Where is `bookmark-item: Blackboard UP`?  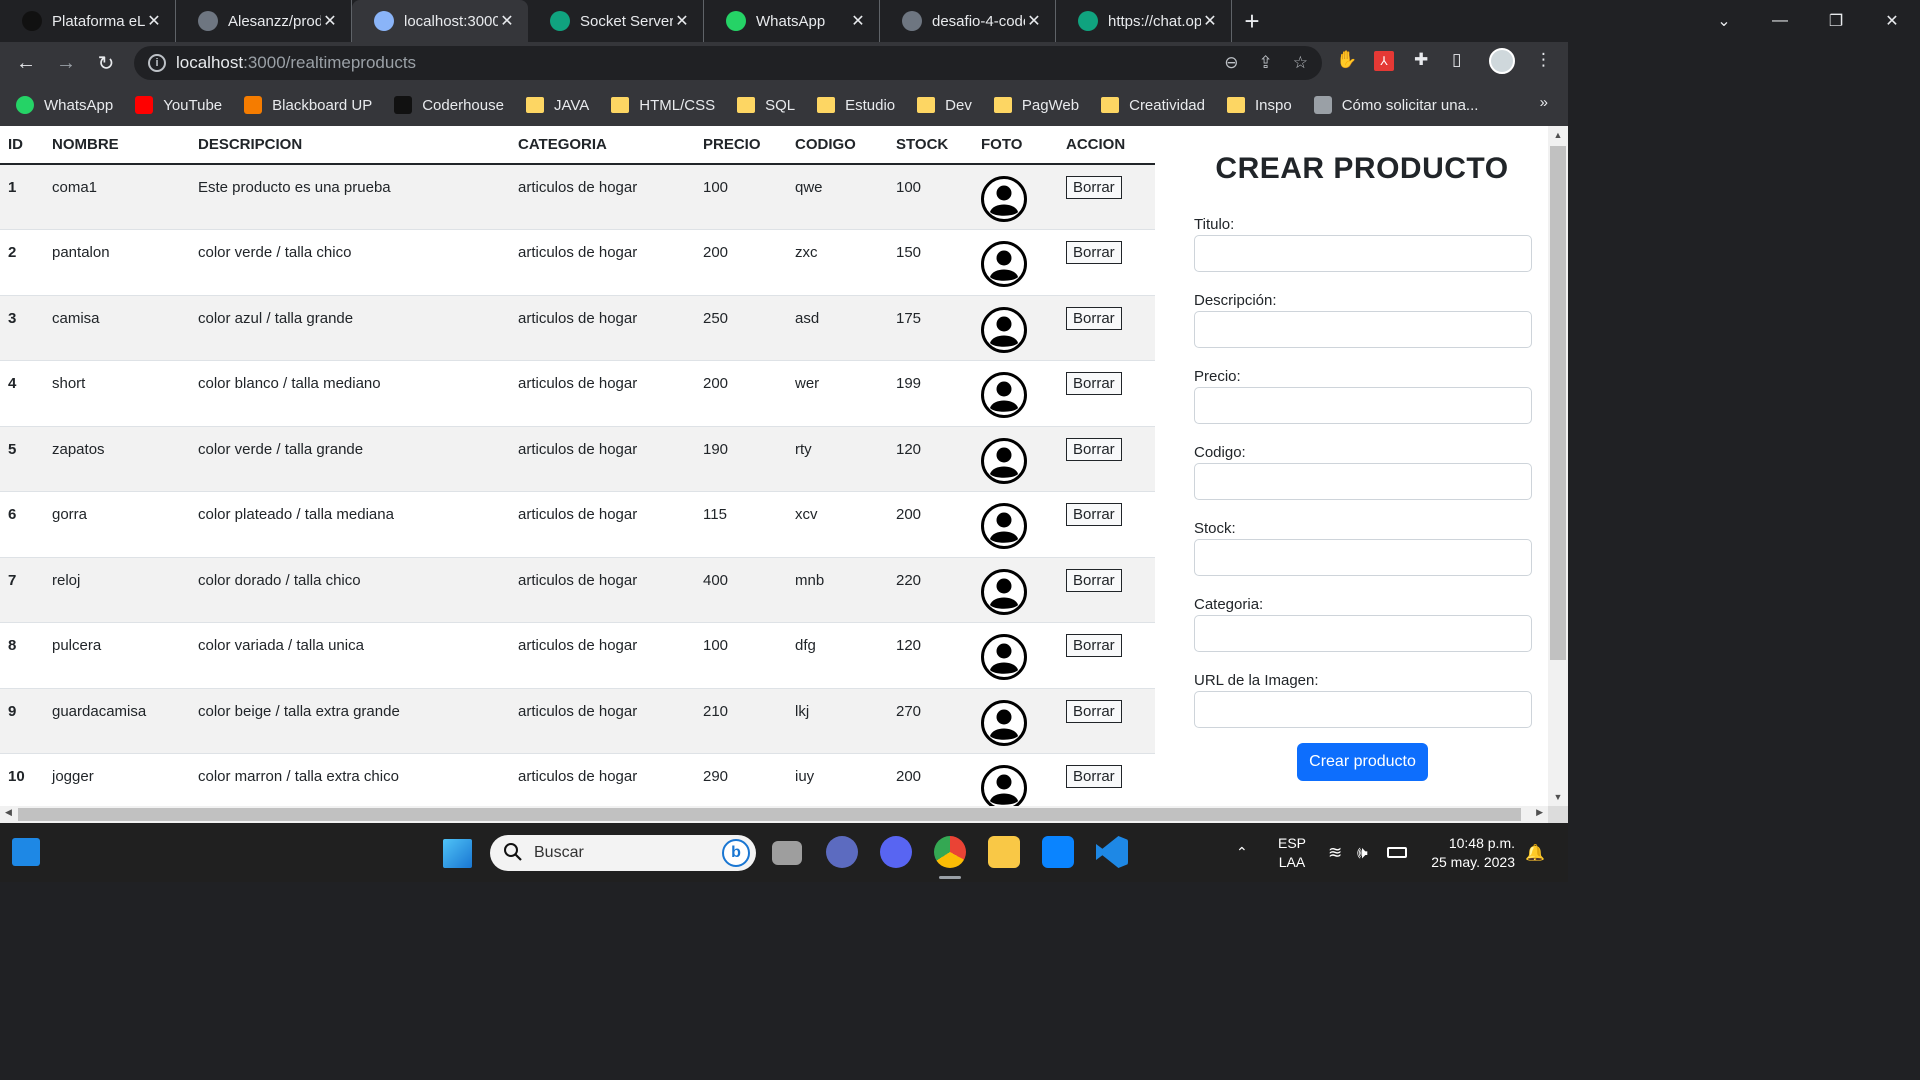
bookmark-item: Blackboard UP is located at coordinates (308, 105).